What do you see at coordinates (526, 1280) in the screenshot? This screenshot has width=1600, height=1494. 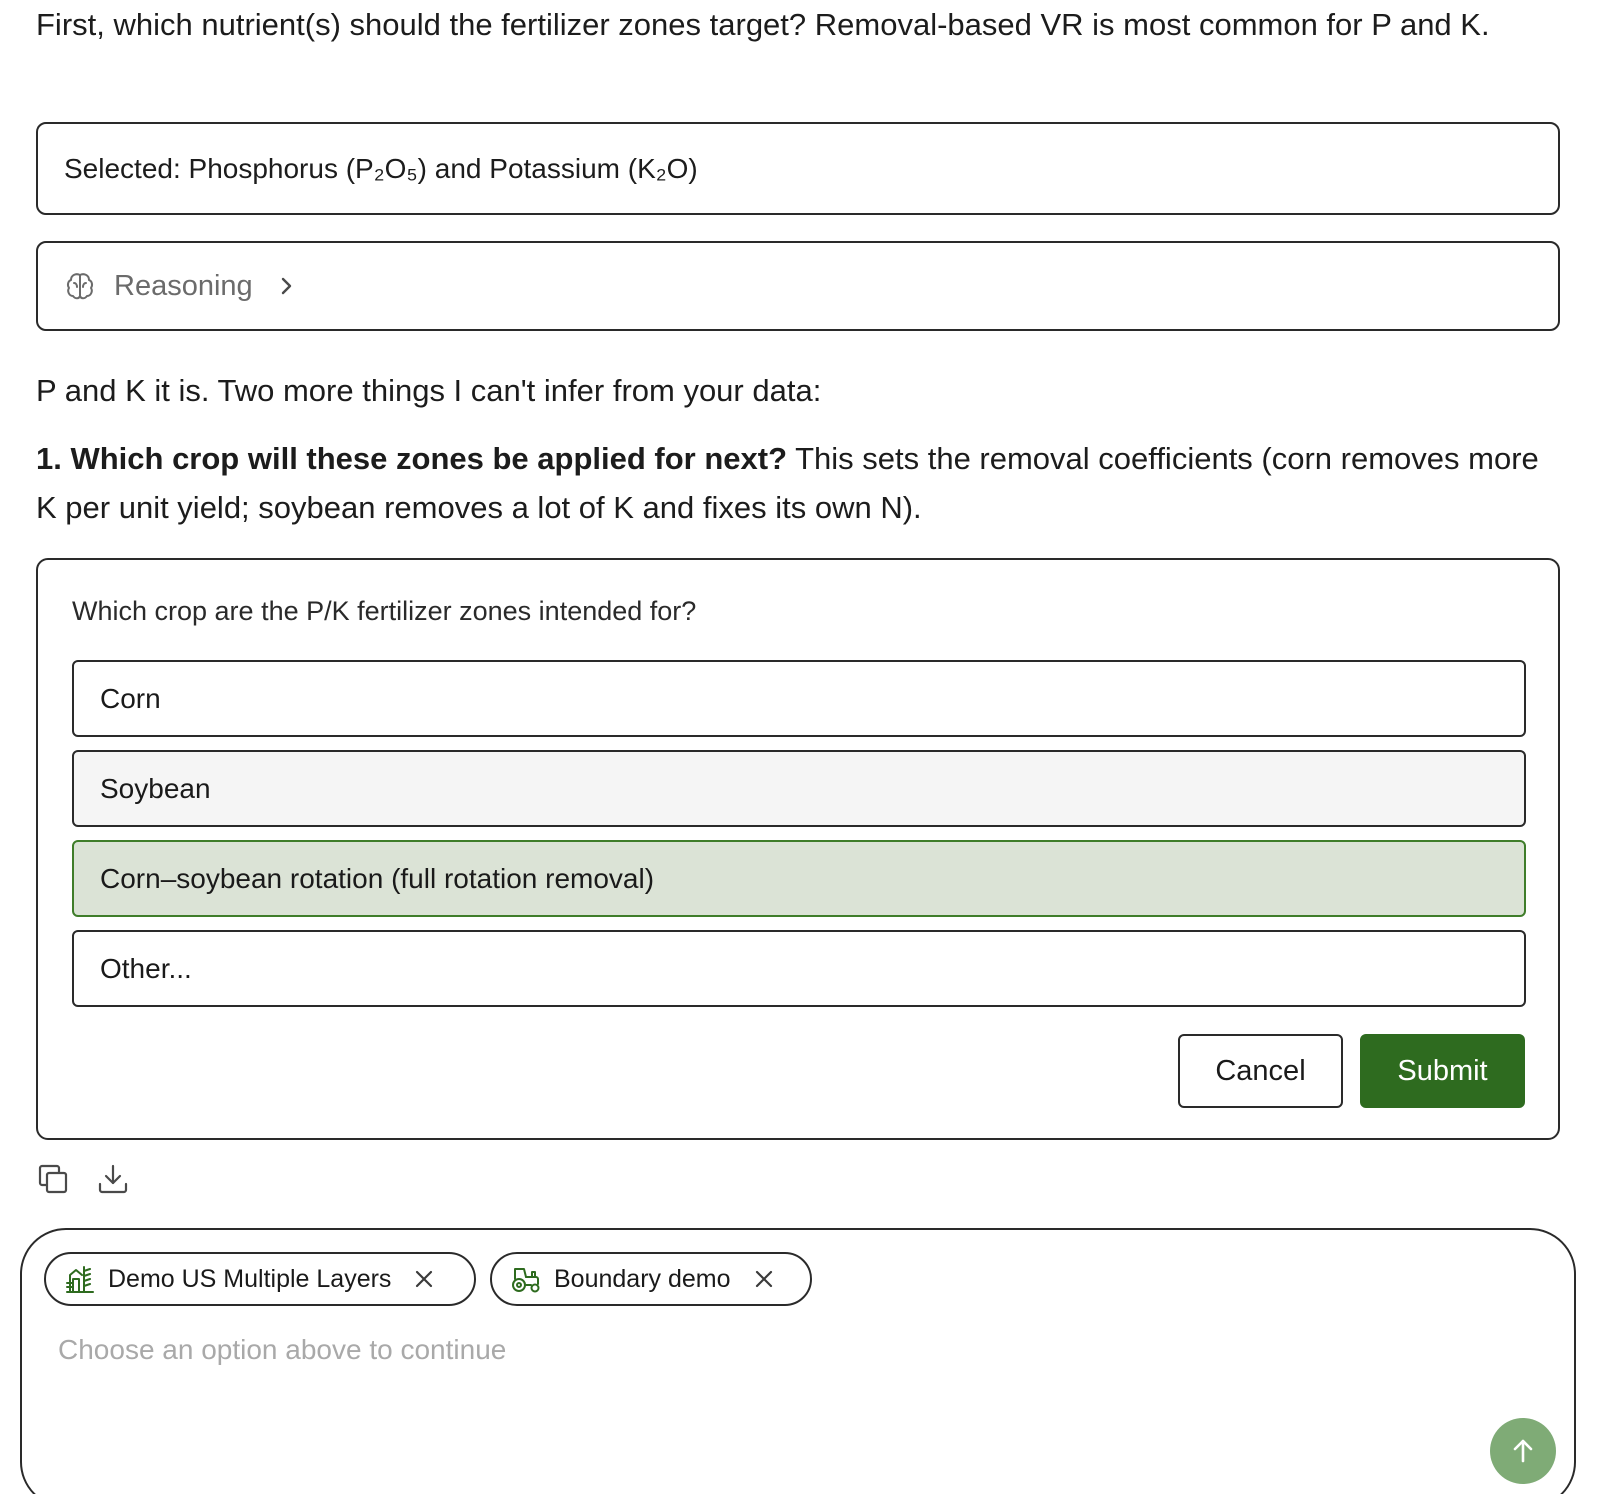 I see `tractor-icon` at bounding box center [526, 1280].